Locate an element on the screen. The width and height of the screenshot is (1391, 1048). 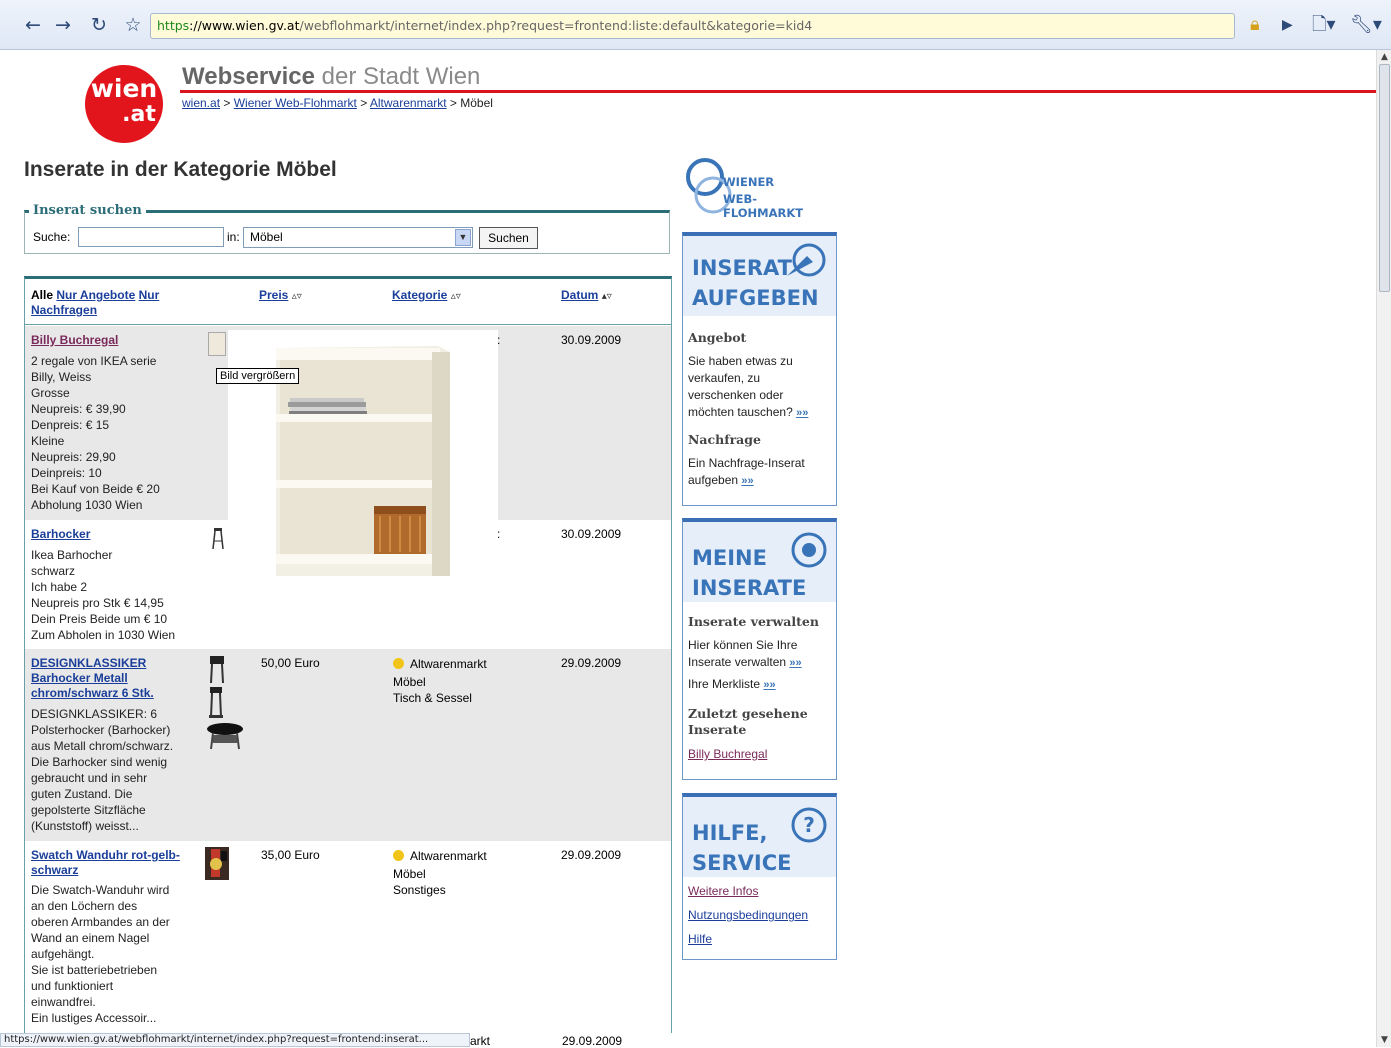
offer-more-link: »» is located at coordinates (802, 413).